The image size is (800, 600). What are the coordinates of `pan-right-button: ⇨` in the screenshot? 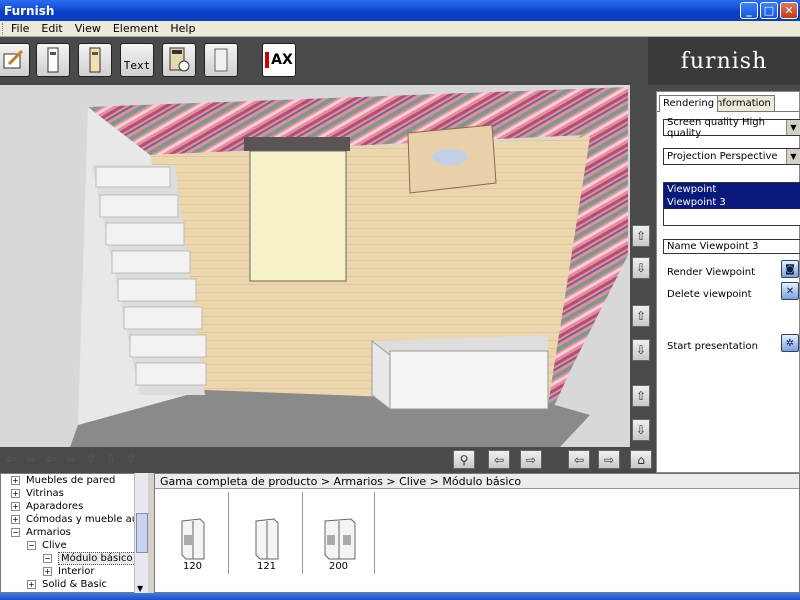 It's located at (531, 459).